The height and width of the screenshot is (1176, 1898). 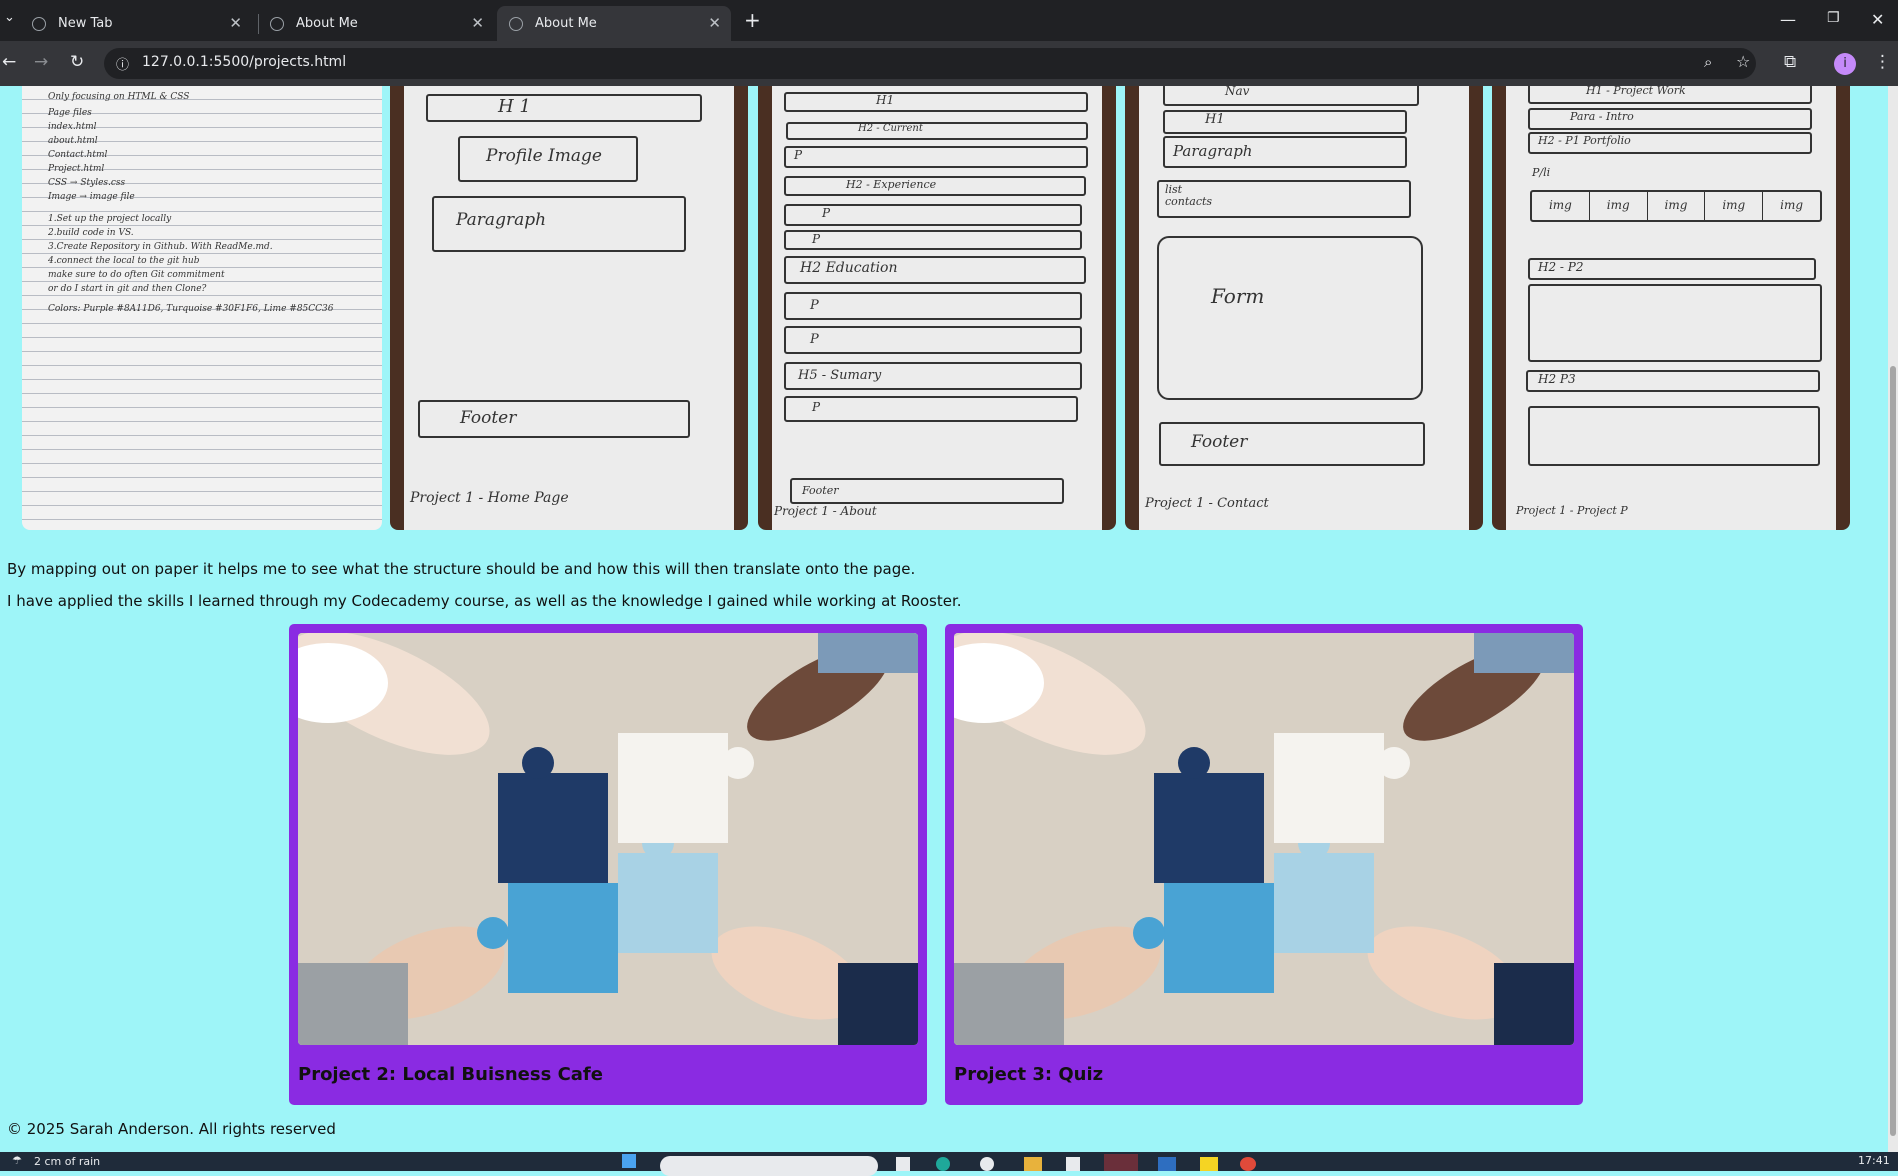 I want to click on restore-button: ❐, so click(x=1833, y=18).